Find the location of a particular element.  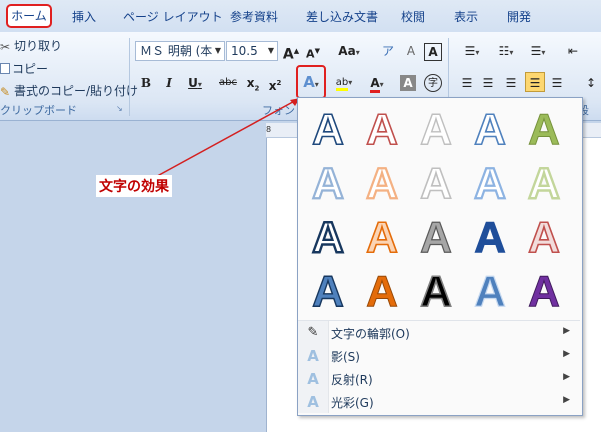

menu-item-outline: ✎ 文字の輪郭(O) ▶ is located at coordinates (439, 333).